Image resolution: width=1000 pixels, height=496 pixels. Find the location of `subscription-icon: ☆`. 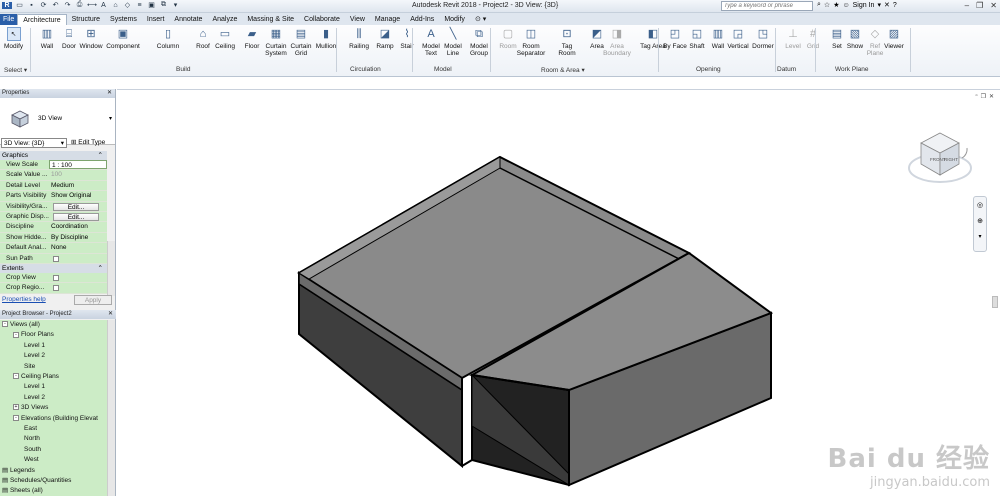

subscription-icon: ☆ is located at coordinates (827, 5).